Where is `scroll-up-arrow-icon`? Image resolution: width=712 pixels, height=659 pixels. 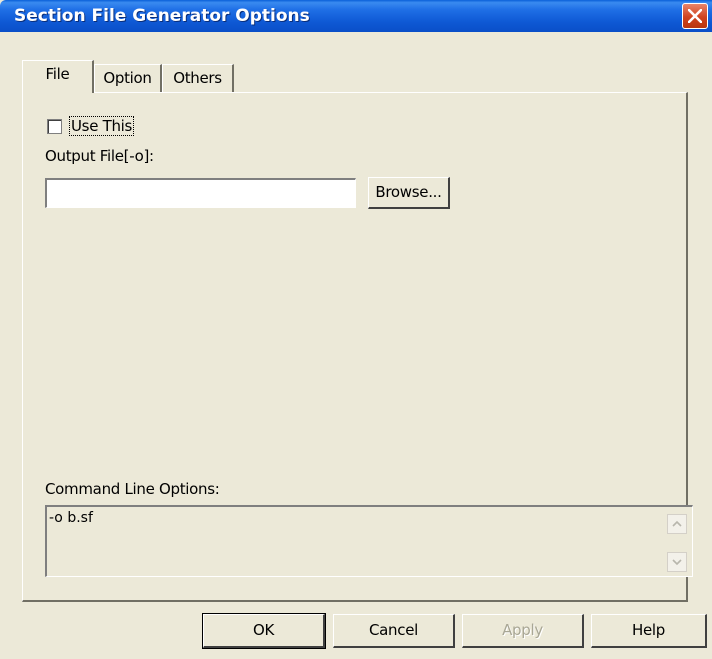
scroll-up-arrow-icon is located at coordinates (677, 523).